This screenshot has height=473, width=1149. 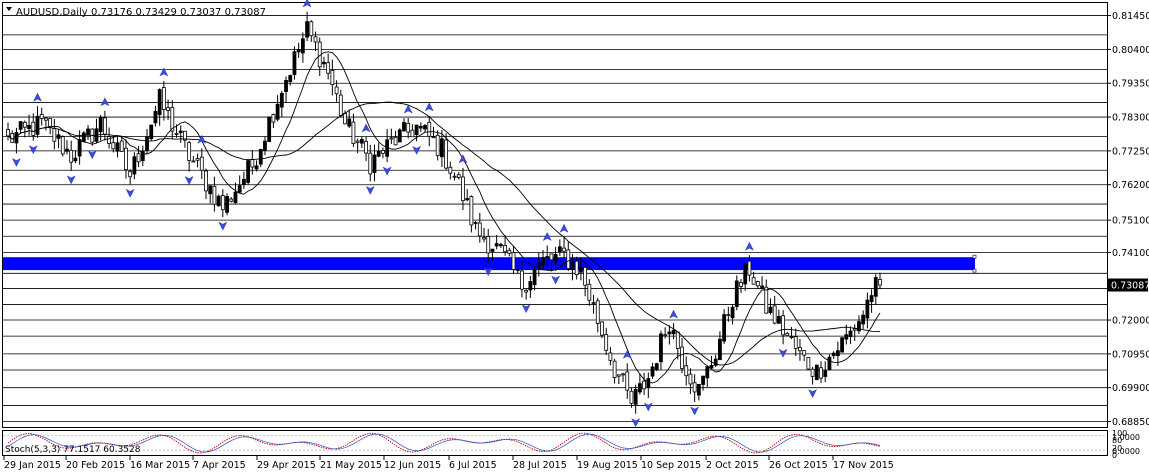 What do you see at coordinates (1130, 388) in the screenshot?
I see `y-tick-label: 0.69900` at bounding box center [1130, 388].